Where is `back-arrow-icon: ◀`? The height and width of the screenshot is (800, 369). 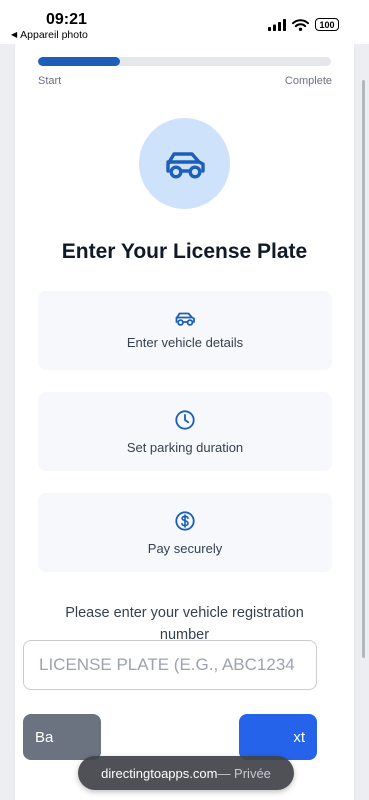
back-arrow-icon: ◀ is located at coordinates (14, 34).